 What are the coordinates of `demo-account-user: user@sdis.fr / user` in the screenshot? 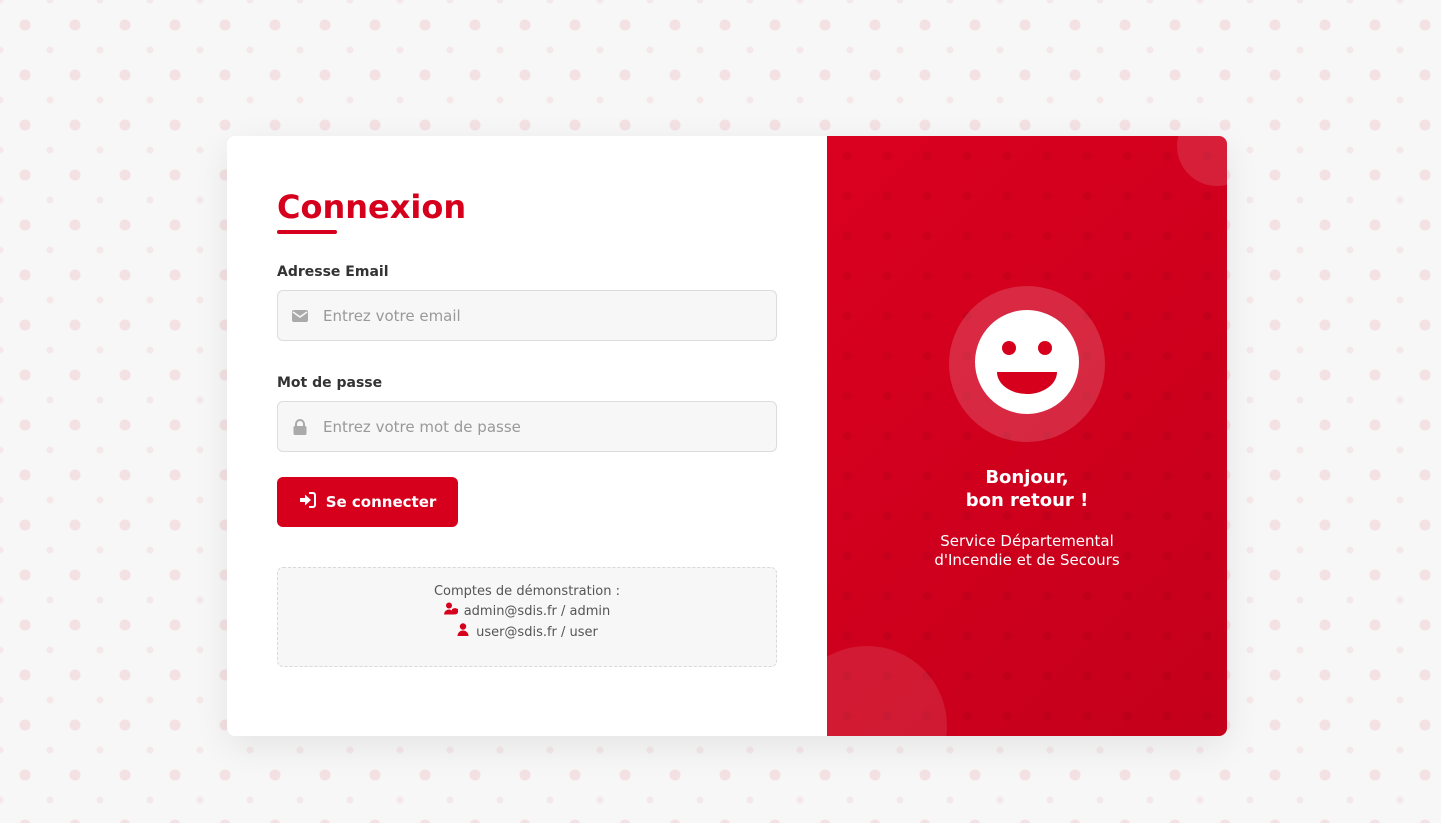 It's located at (527, 632).